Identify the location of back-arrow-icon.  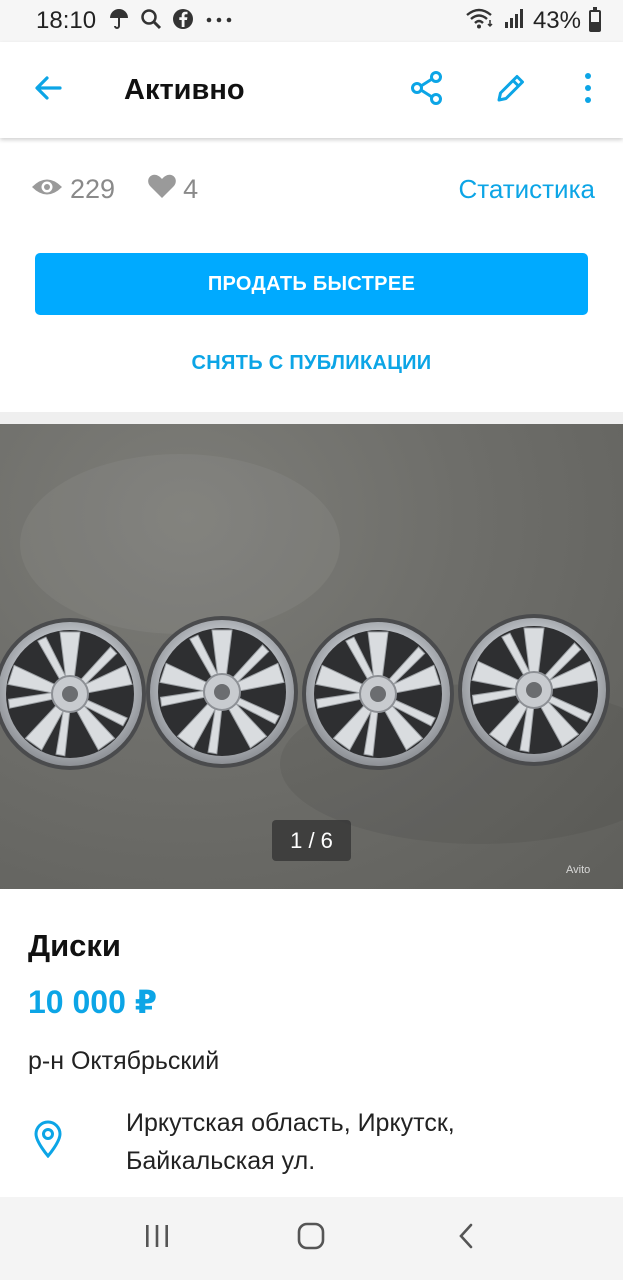
(48, 90).